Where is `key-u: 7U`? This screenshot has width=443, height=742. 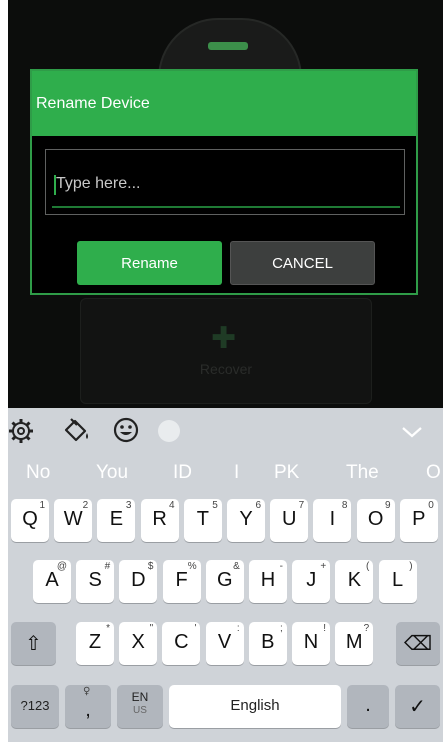 key-u: 7U is located at coordinates (289, 520).